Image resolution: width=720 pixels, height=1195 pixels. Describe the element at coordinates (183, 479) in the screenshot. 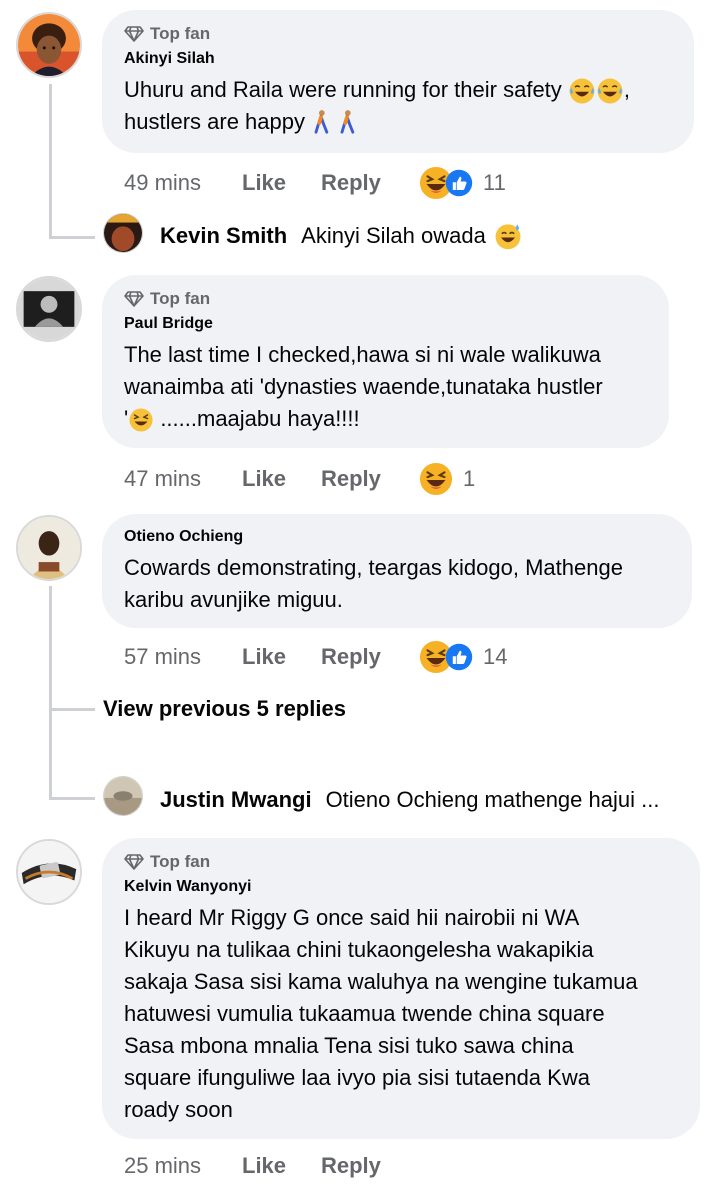

I see `timestamp: 47 mins` at that location.